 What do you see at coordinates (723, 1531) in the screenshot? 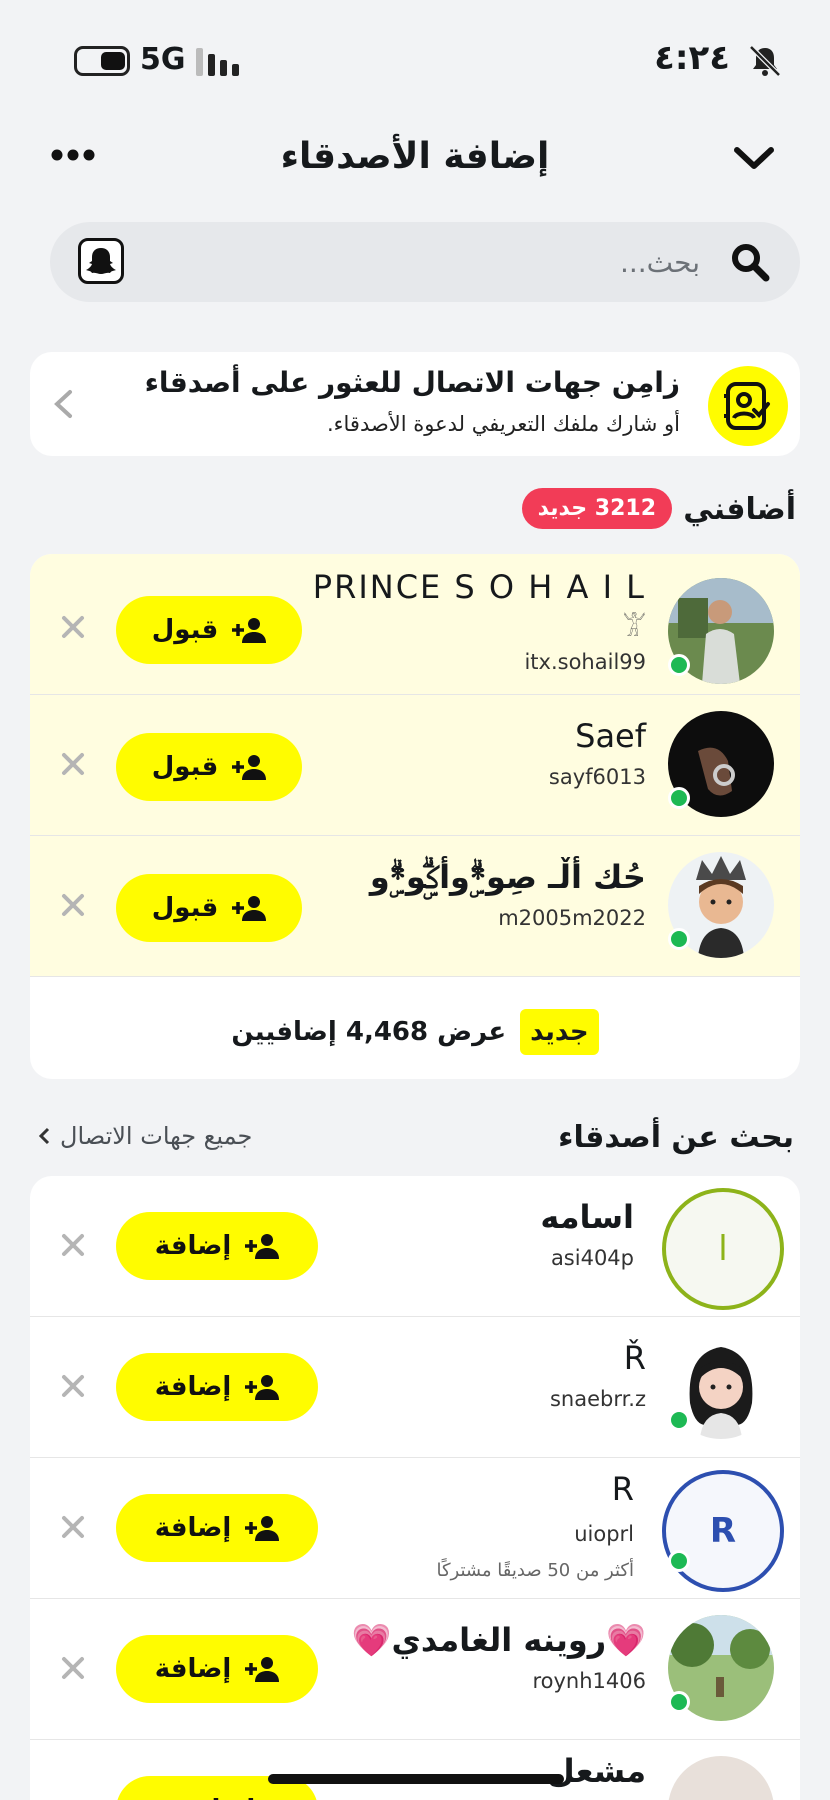
I see `initial-avatar: R` at bounding box center [723, 1531].